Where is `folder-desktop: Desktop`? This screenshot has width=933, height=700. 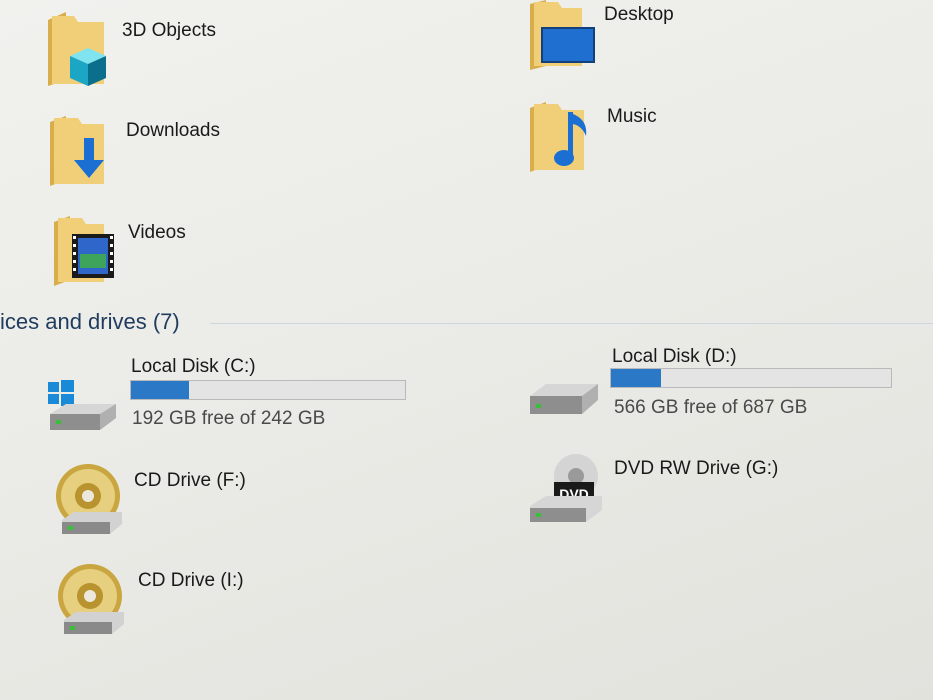
folder-desktop: Desktop is located at coordinates (646, 36).